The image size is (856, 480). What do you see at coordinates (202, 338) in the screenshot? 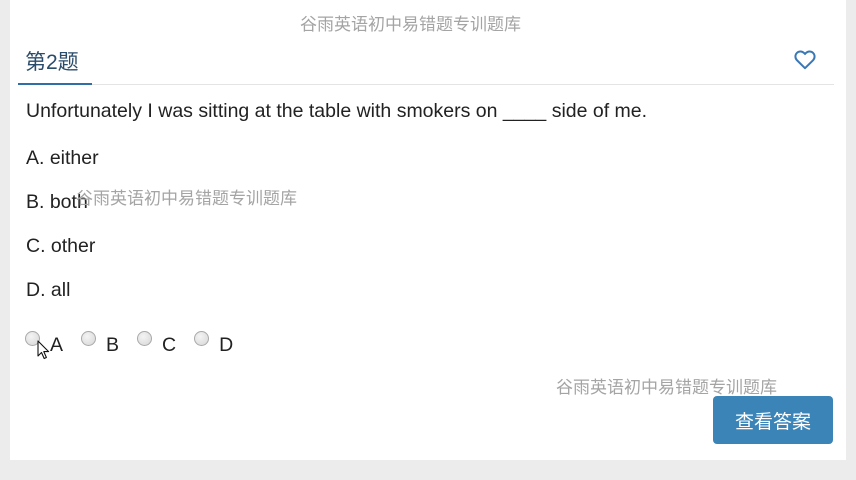
I see `radio-button-d` at bounding box center [202, 338].